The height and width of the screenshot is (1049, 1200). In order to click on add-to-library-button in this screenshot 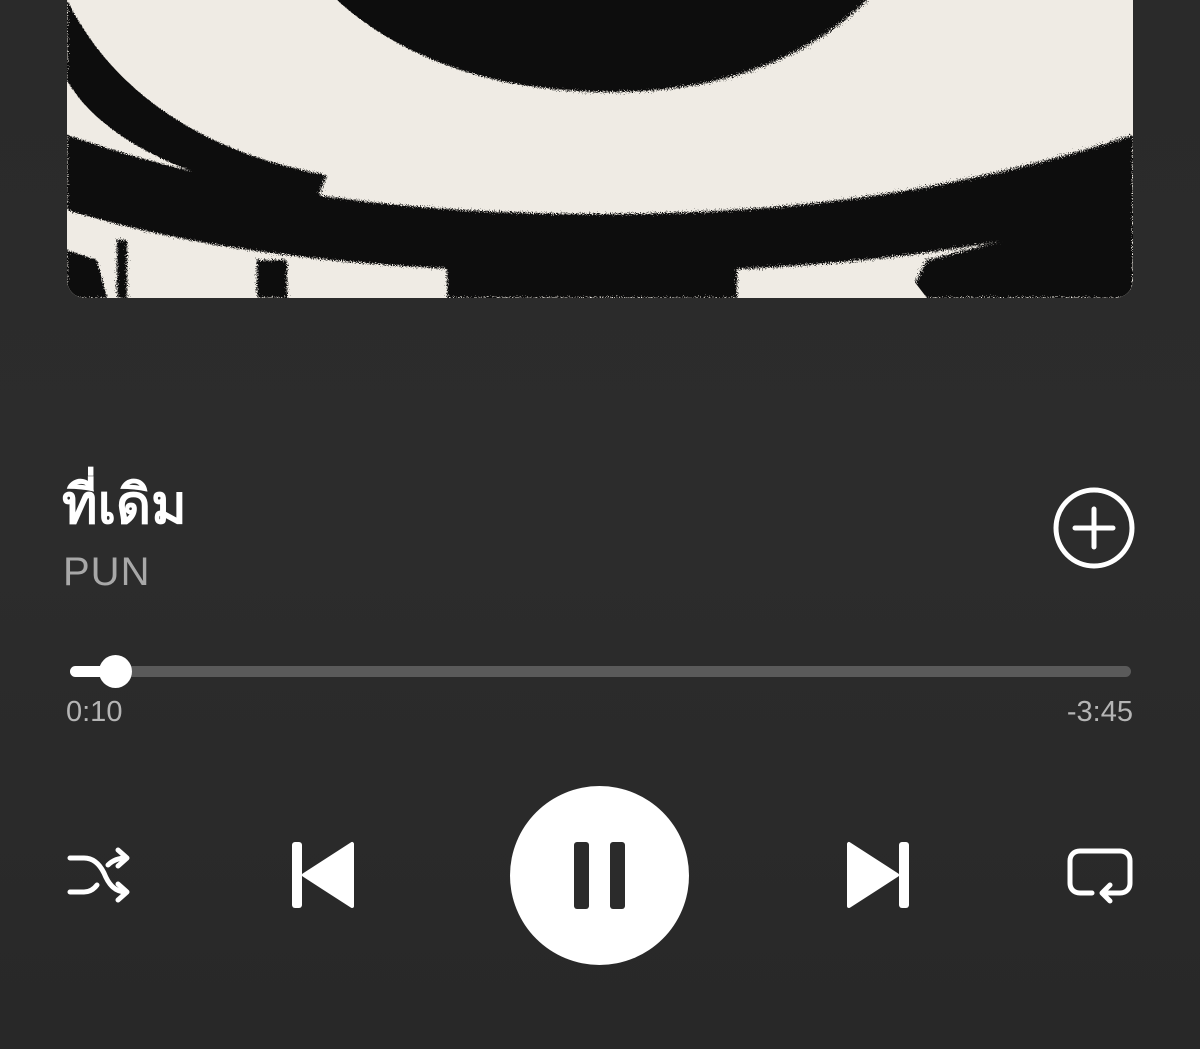, I will do `click(1094, 528)`.